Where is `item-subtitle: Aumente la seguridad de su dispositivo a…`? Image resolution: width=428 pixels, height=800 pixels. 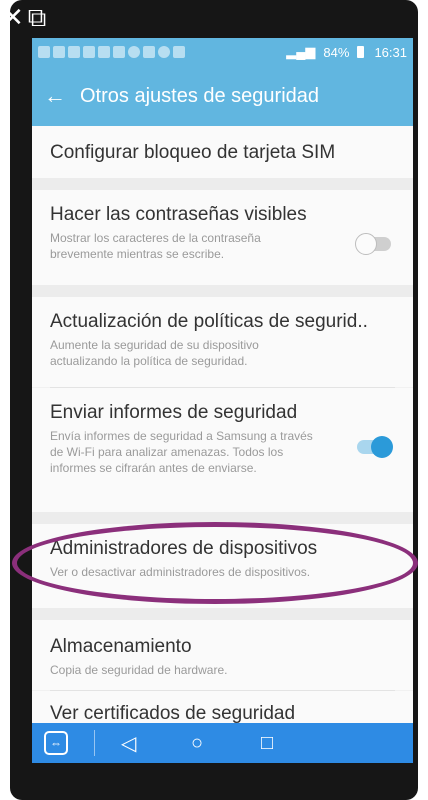
item-subtitle: Aumente la seguridad de su dispositivo a… is located at coordinates (154, 353).